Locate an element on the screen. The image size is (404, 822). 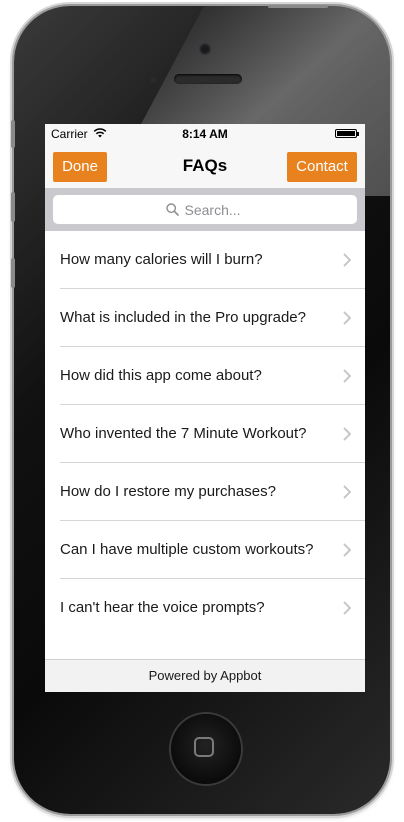
search-bar is located at coordinates (205, 210).